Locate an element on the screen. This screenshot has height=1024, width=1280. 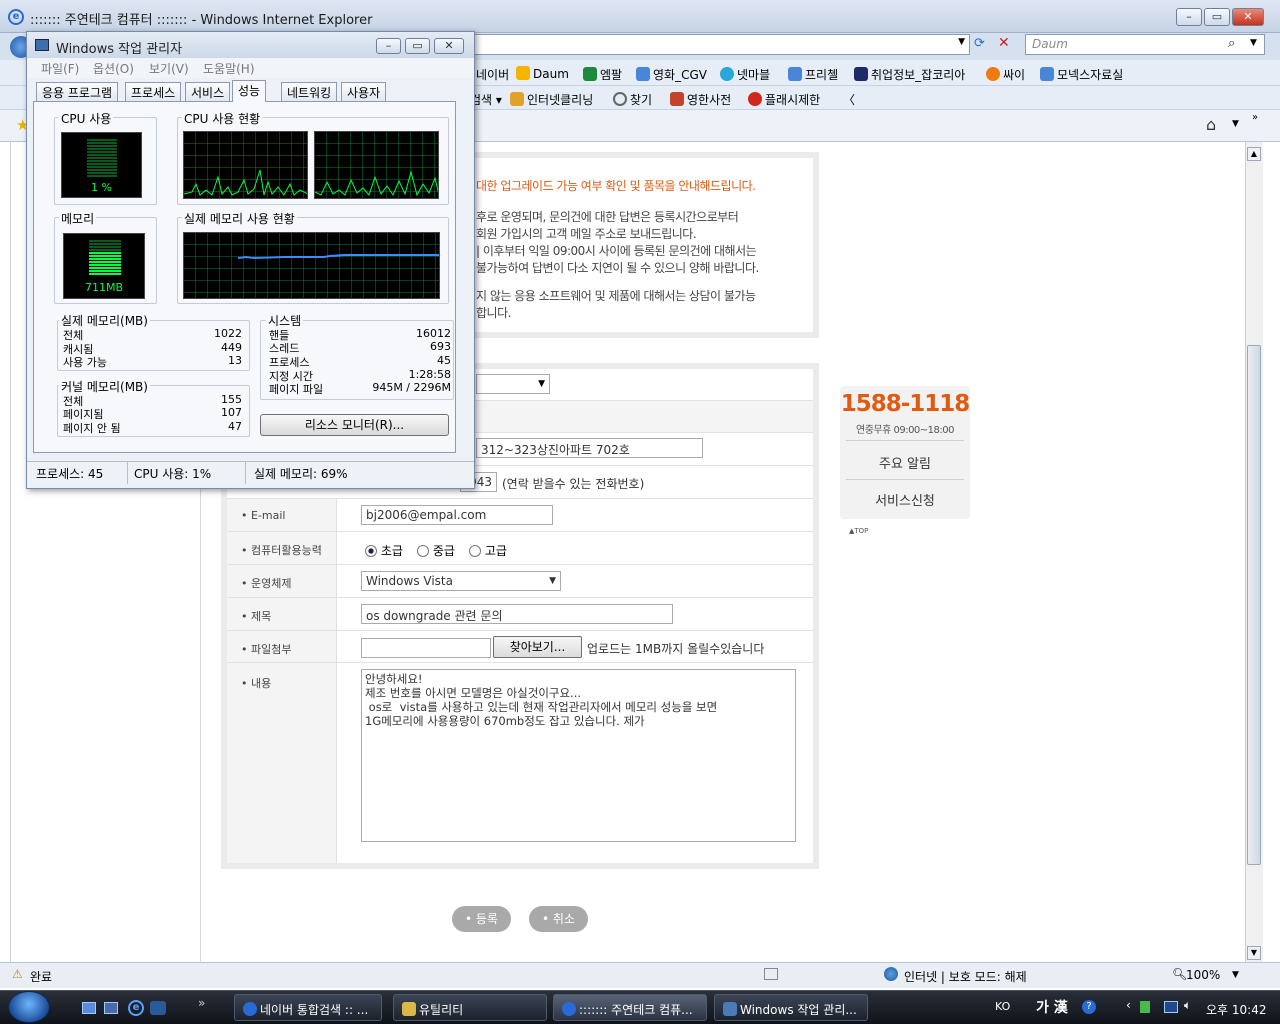
subject-input: os downgrade 관련 문의 is located at coordinates (517, 614).